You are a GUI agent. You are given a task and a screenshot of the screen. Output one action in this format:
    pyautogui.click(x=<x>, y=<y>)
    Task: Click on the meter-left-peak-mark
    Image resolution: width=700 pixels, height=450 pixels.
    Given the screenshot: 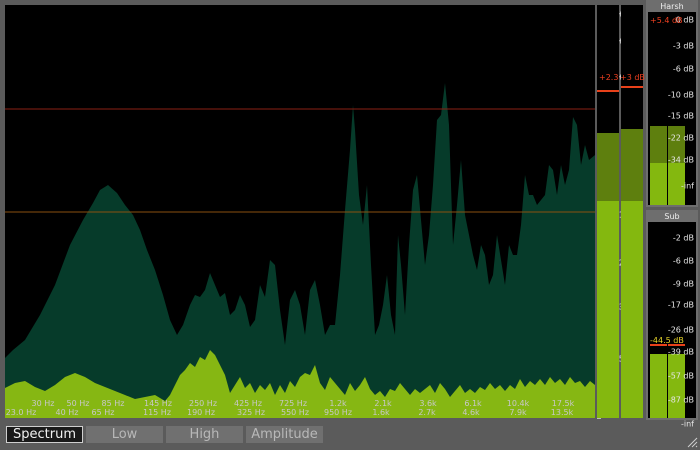 What is the action you would take?
    pyautogui.click(x=608, y=91)
    